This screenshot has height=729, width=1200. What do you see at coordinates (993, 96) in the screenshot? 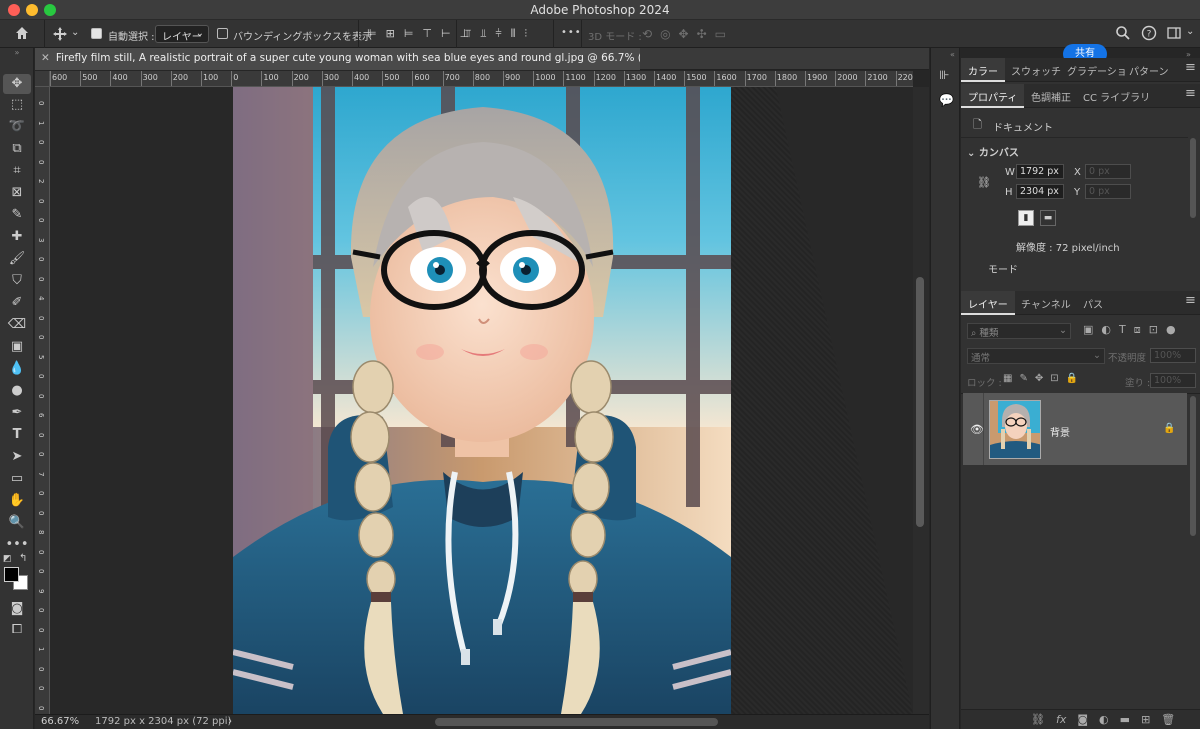
I see `tab-properties: プロパティ` at bounding box center [993, 96].